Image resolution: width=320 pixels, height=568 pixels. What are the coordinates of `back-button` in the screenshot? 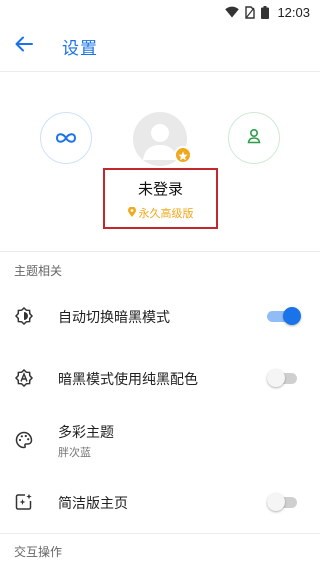 It's located at (24, 46).